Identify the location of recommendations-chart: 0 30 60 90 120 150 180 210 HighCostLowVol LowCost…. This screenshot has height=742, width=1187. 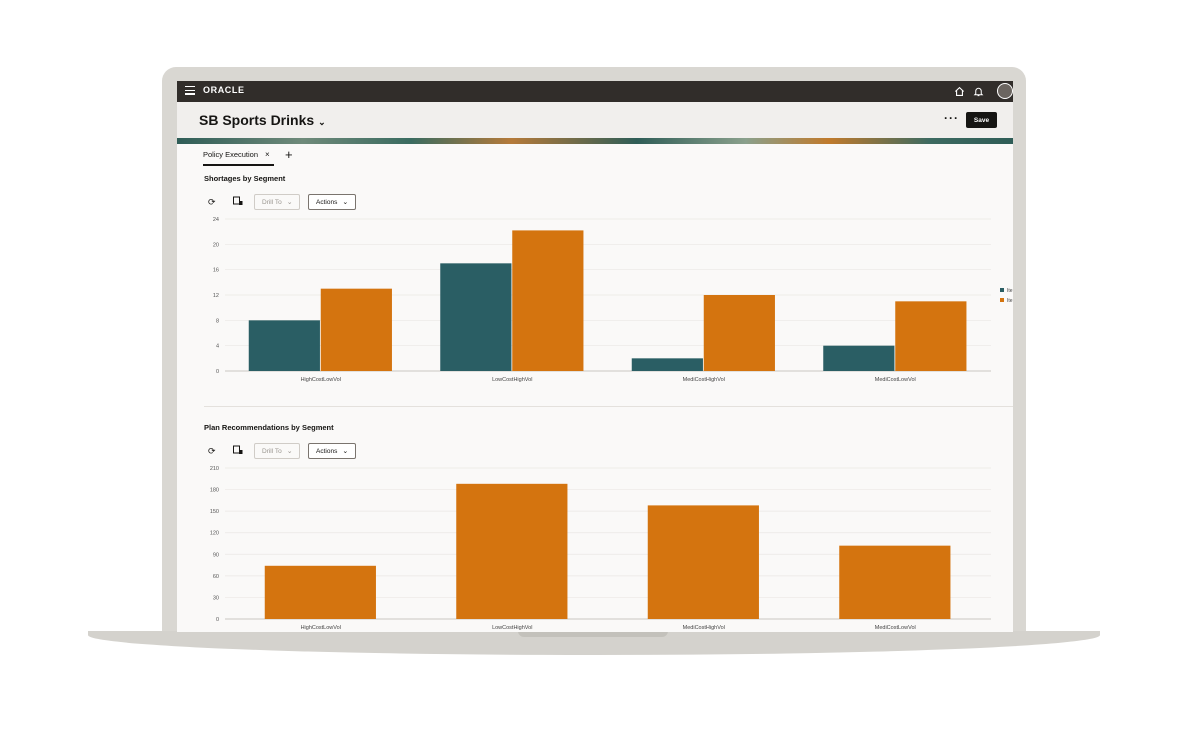
(600, 548).